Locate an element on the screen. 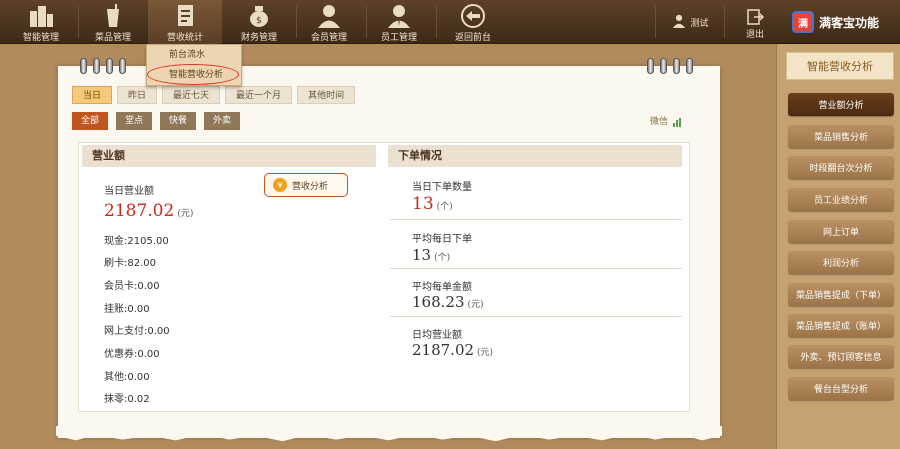  filter-tab-takeout: 外卖 is located at coordinates (222, 121).